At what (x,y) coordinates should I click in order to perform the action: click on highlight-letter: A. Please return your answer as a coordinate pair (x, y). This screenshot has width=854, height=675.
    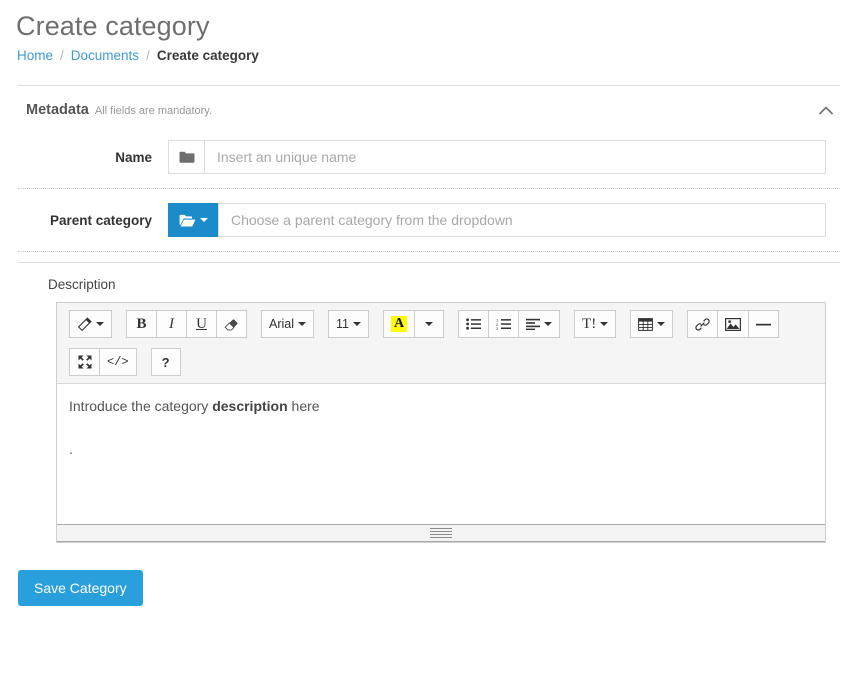
    Looking at the image, I should click on (399, 324).